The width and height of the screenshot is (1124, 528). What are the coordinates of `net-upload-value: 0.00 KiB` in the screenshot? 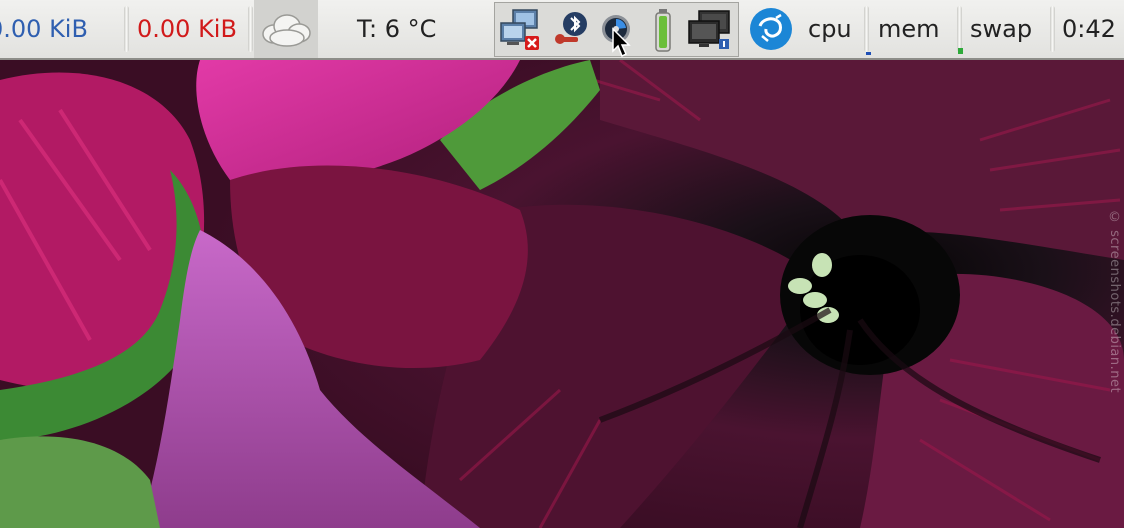 It's located at (187, 29).